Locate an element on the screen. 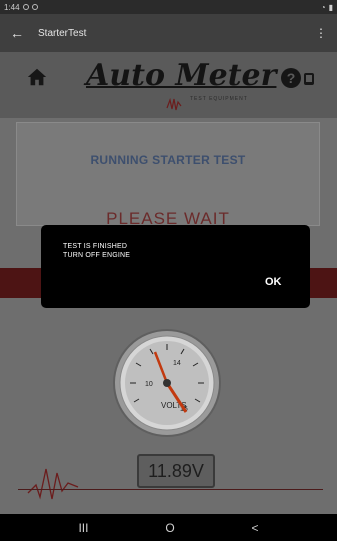  dialog-message-line-2: TURN OFF ENGINE is located at coordinates (97, 255).